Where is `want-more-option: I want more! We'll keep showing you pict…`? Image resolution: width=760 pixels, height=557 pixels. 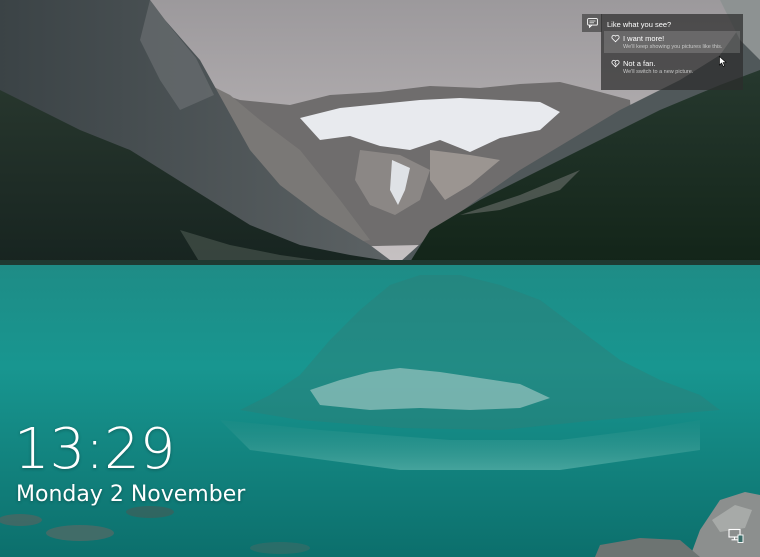
want-more-option: I want more! We'll keep showing you pict… is located at coordinates (672, 42).